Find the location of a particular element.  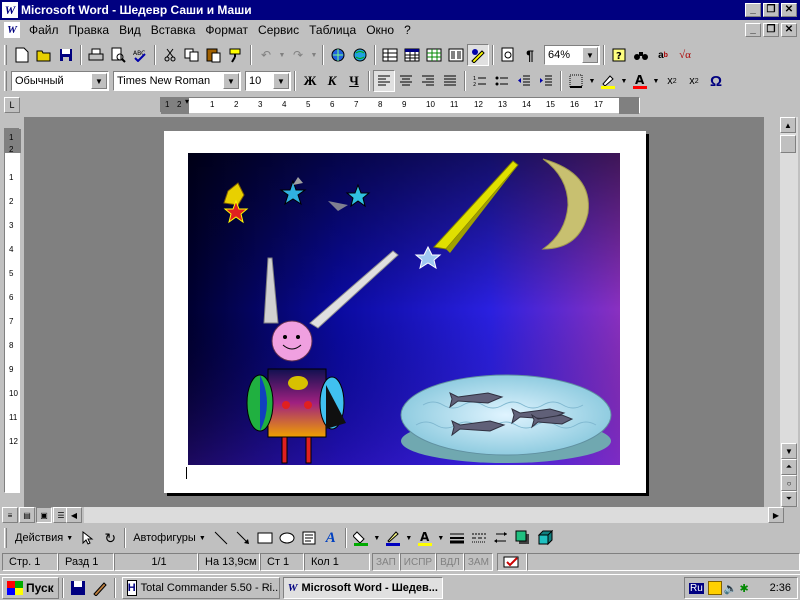

quicklaunch-save-icon is located at coordinates (78, 588).